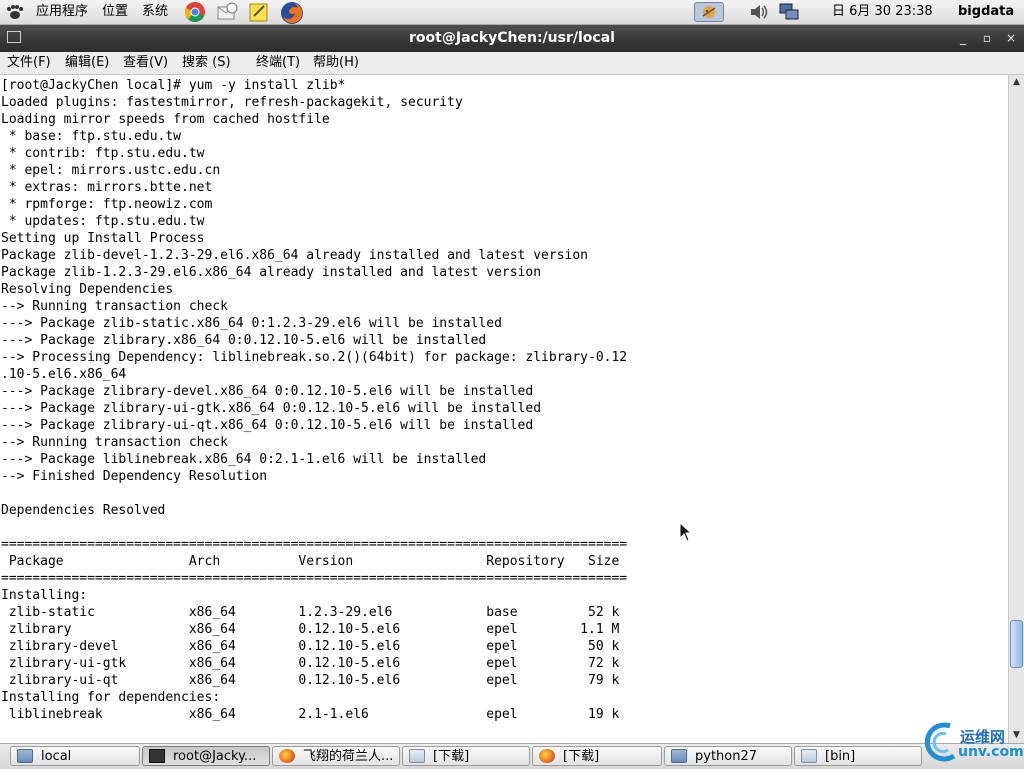 This screenshot has height=769, width=1024. What do you see at coordinates (759, 12) in the screenshot?
I see `volume-icon` at bounding box center [759, 12].